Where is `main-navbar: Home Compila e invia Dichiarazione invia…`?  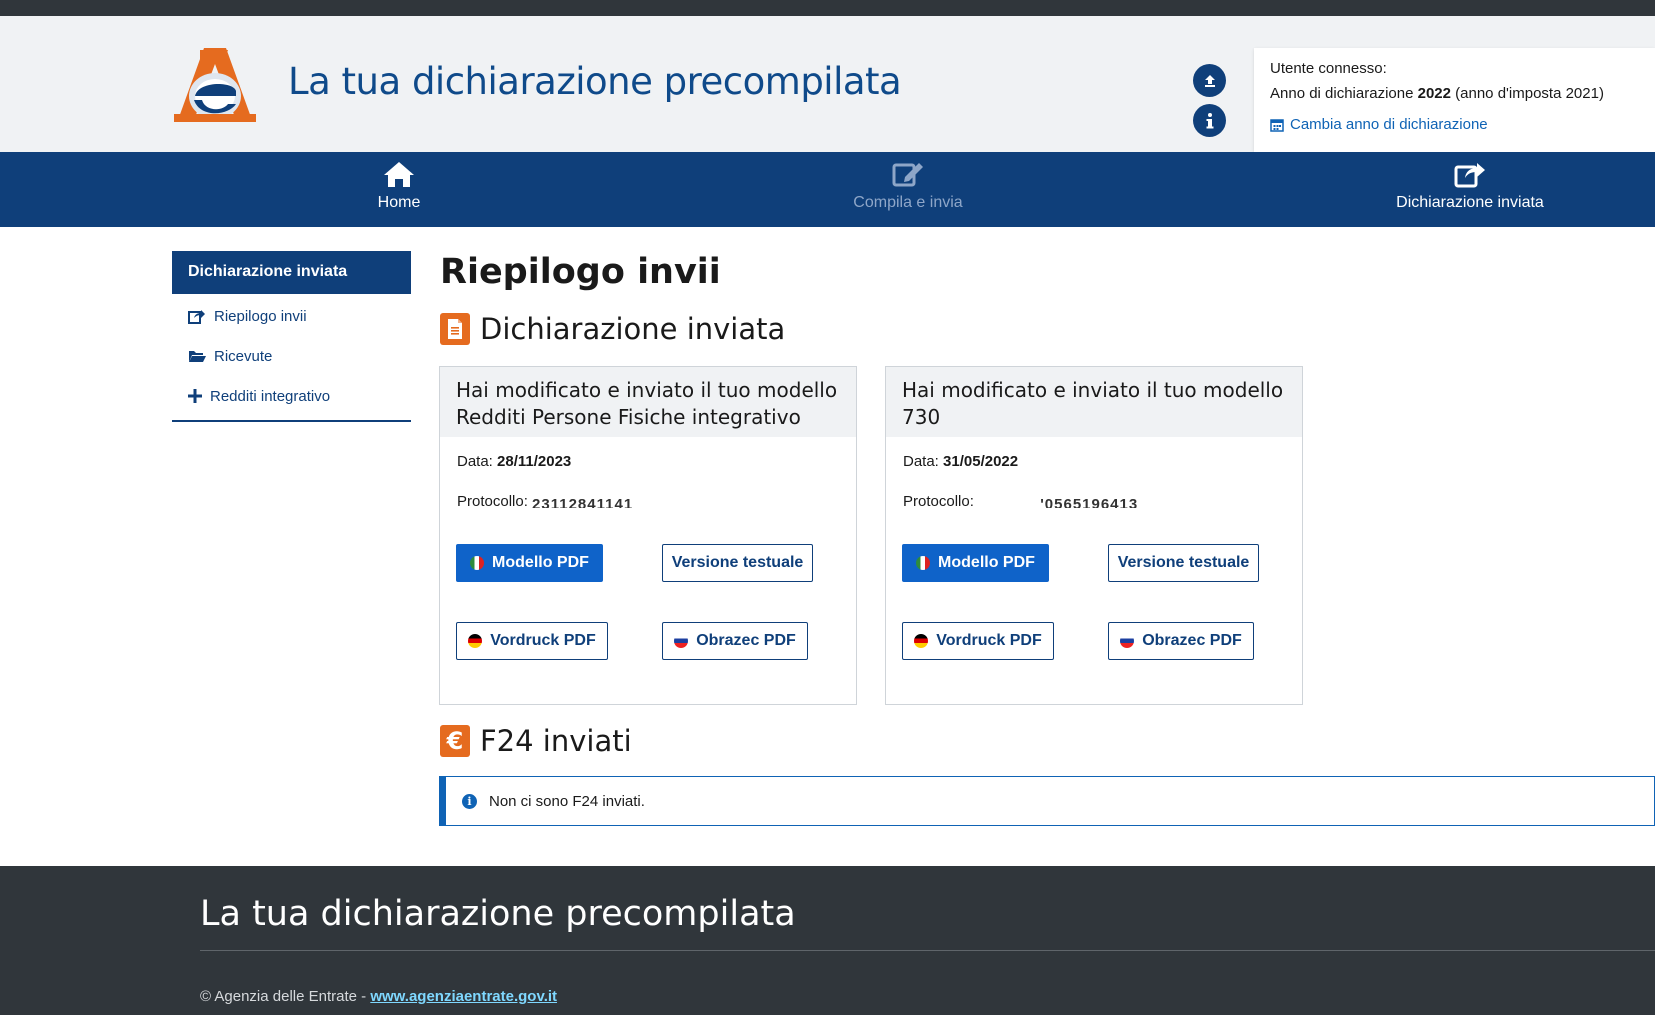 main-navbar: Home Compila e invia Dichiarazione invia… is located at coordinates (827, 189).